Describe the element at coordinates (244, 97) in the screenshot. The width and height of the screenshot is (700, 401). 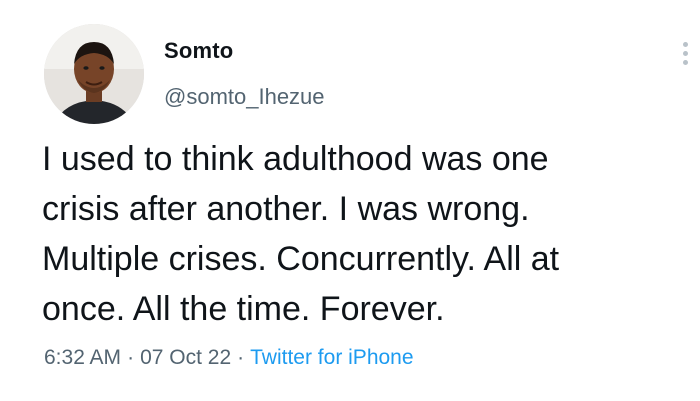
I see `author-handle: @somto_Ihezue` at that location.